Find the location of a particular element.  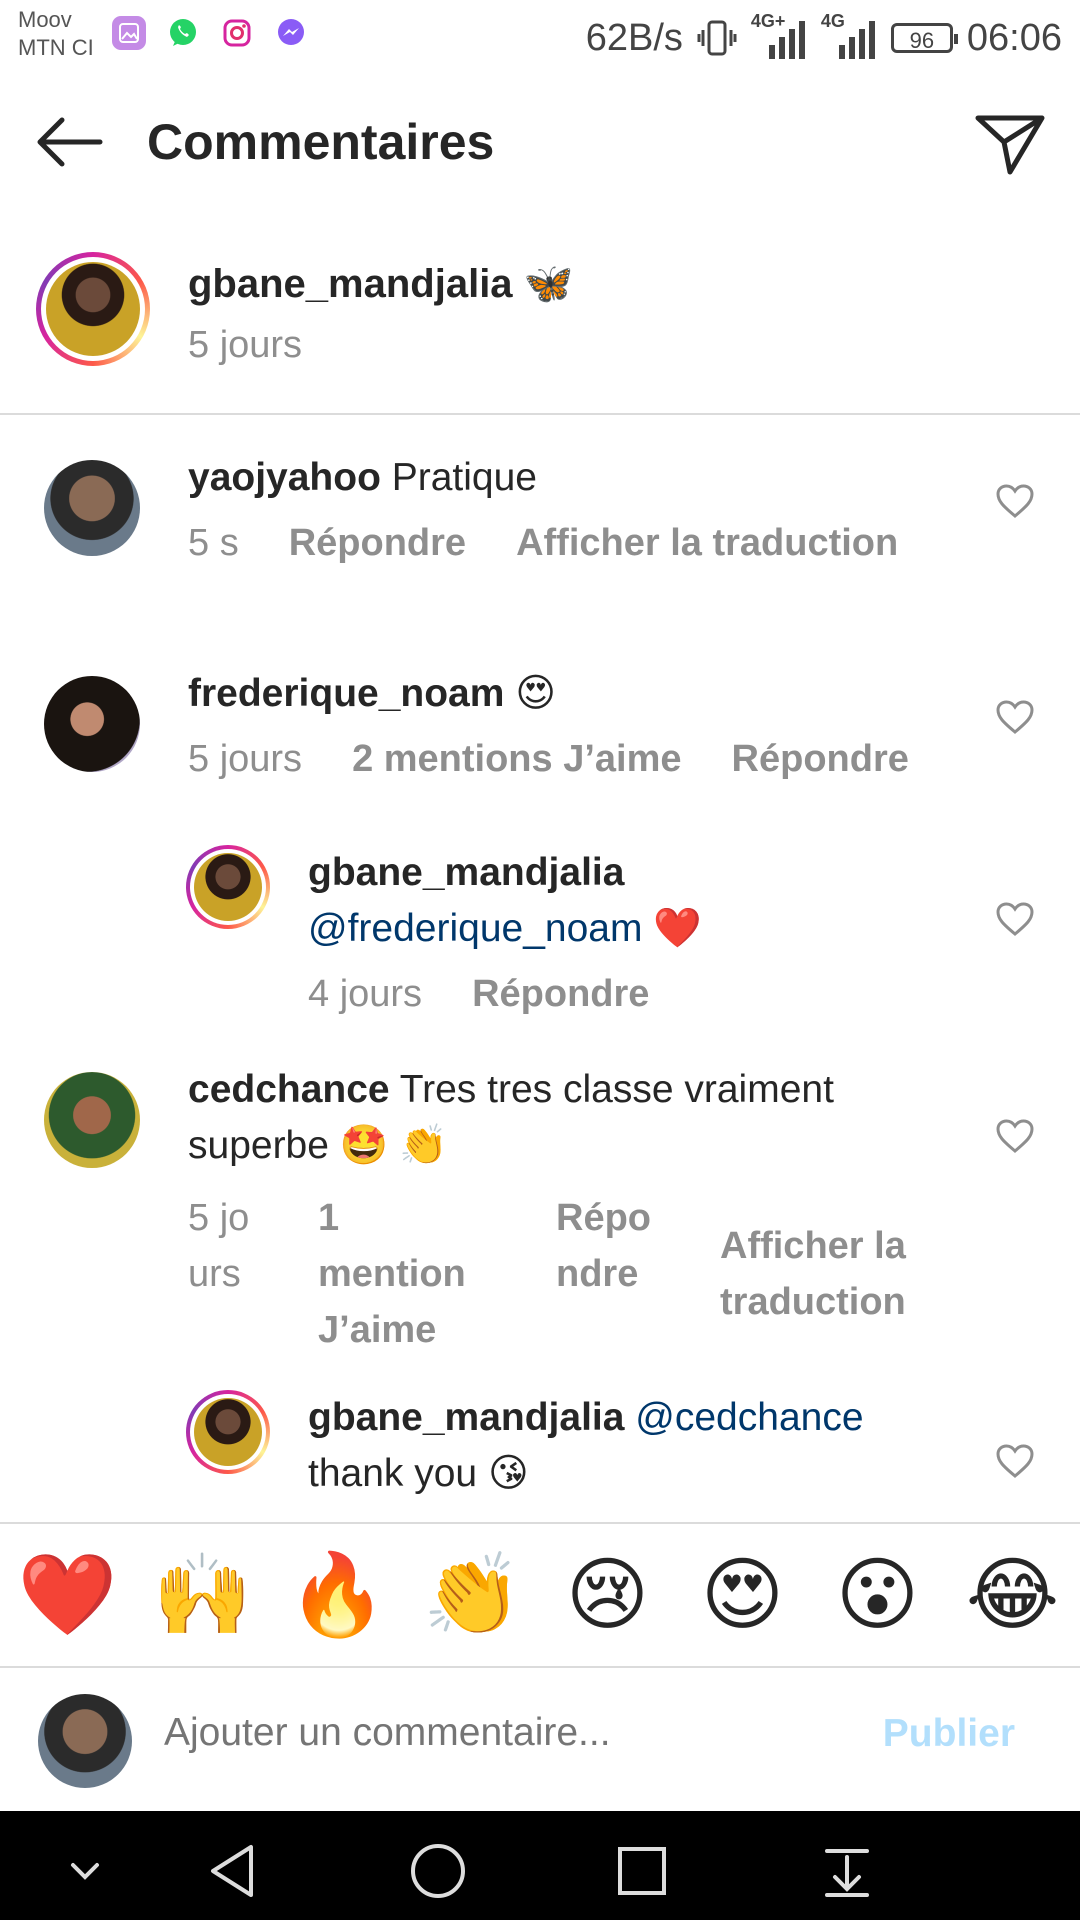

network-type-2: 4G is located at coordinates (832, 21).